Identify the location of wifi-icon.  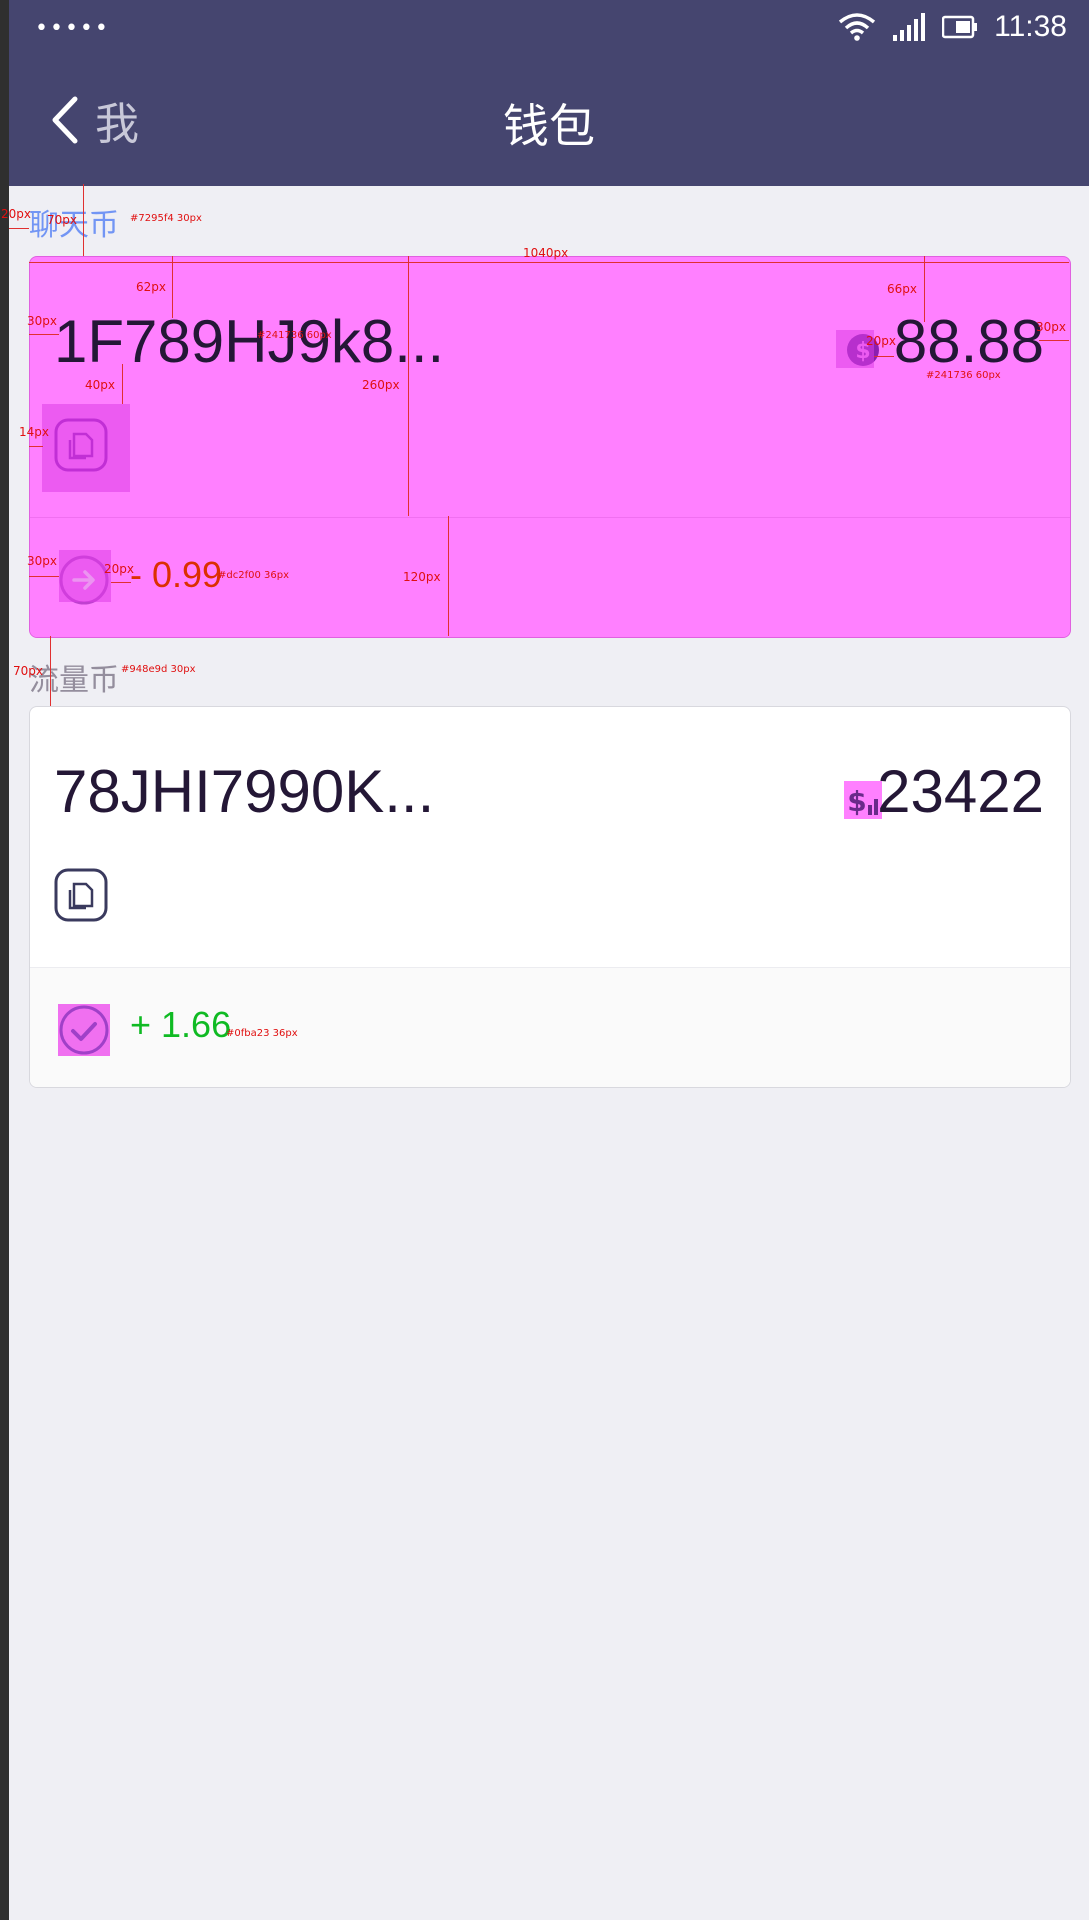
(857, 27).